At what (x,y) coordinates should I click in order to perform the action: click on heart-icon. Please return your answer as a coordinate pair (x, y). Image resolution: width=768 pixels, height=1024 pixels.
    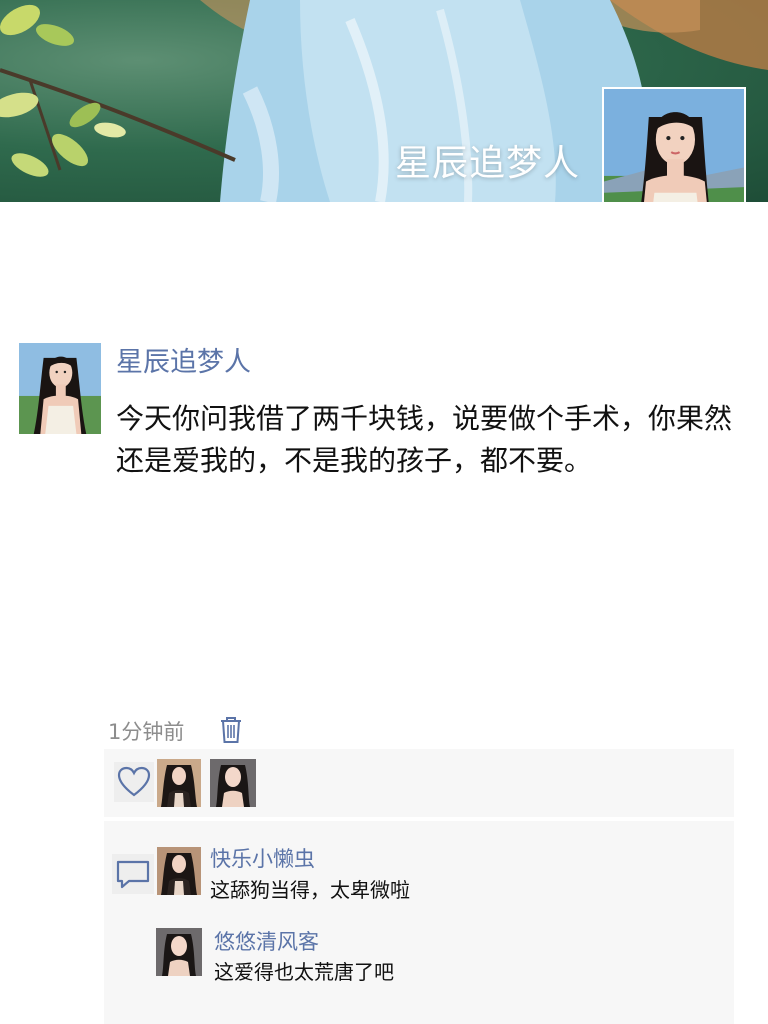
    Looking at the image, I should click on (134, 782).